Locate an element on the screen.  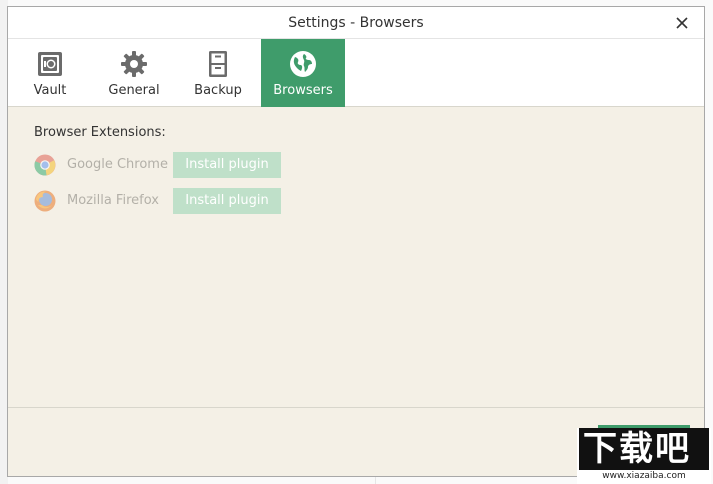
chrome-icon is located at coordinates (45, 165).